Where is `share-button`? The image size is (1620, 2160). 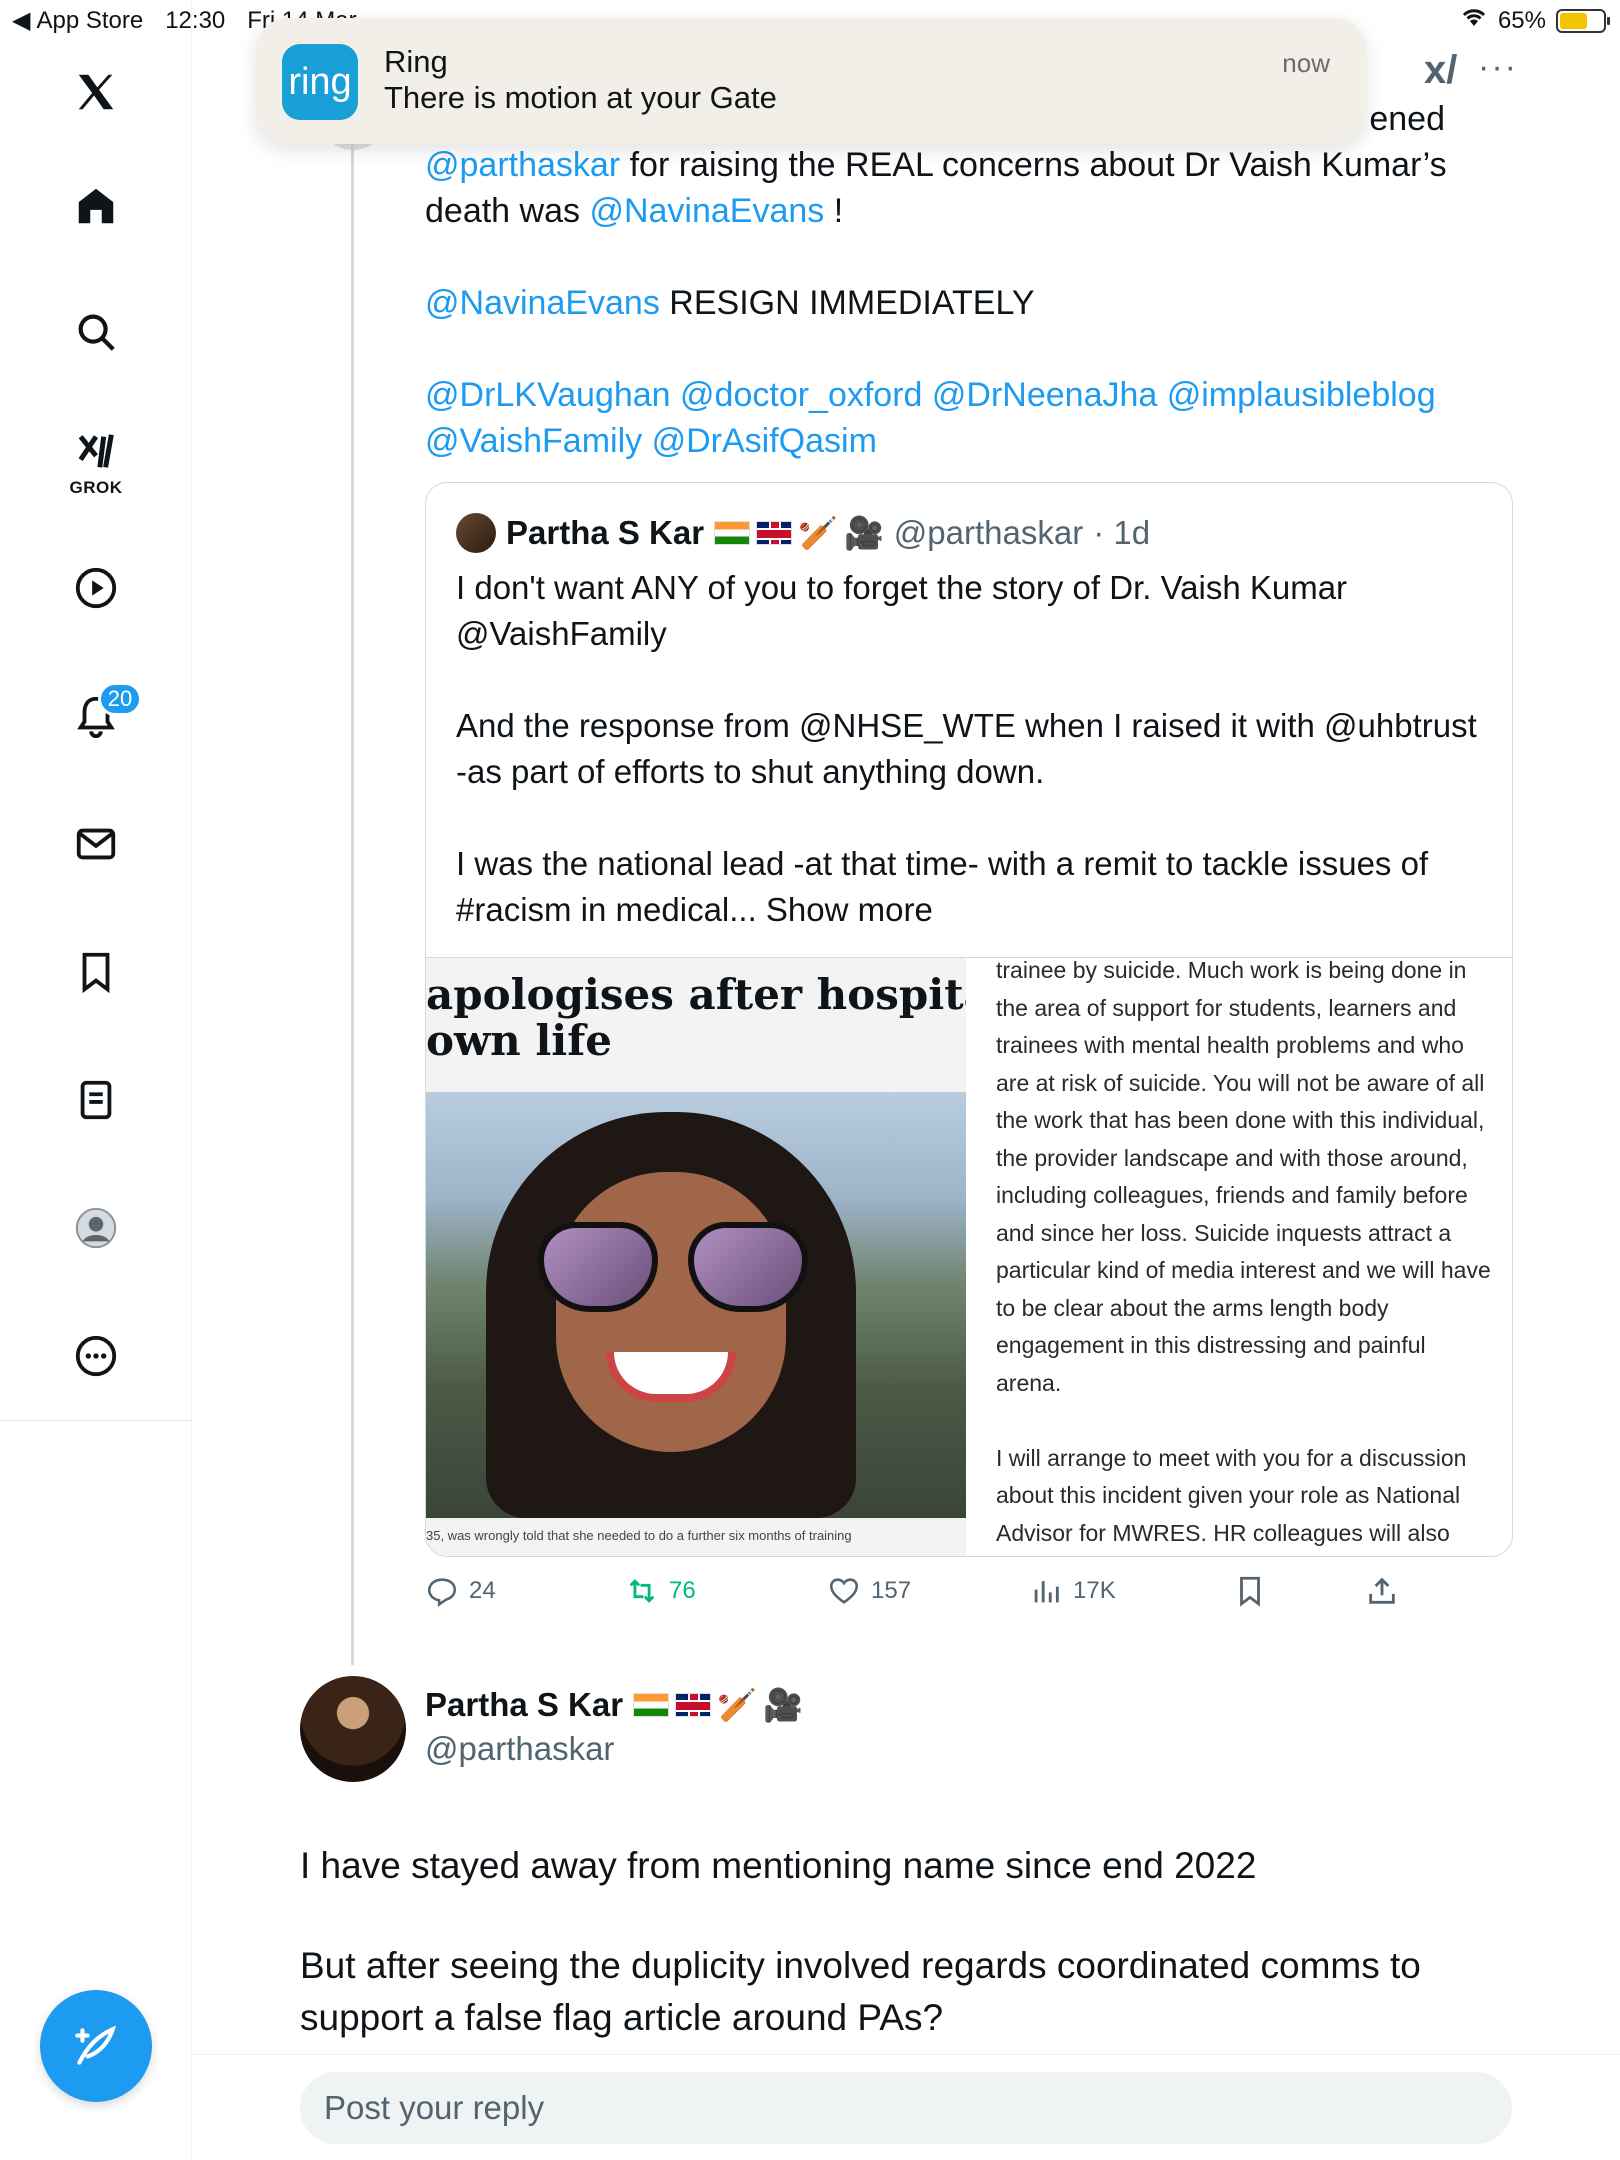 share-button is located at coordinates (1382, 1591).